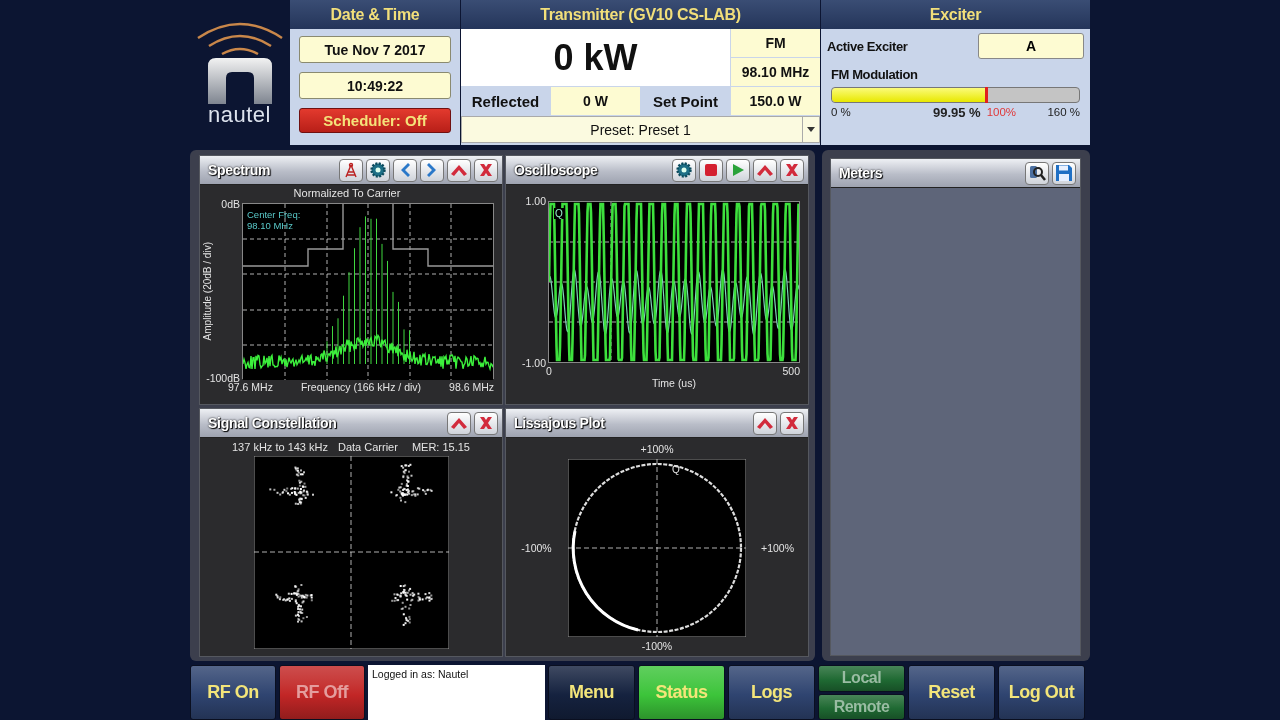  What do you see at coordinates (534, 363) in the screenshot?
I see `axis-tick-label: -1.00` at bounding box center [534, 363].